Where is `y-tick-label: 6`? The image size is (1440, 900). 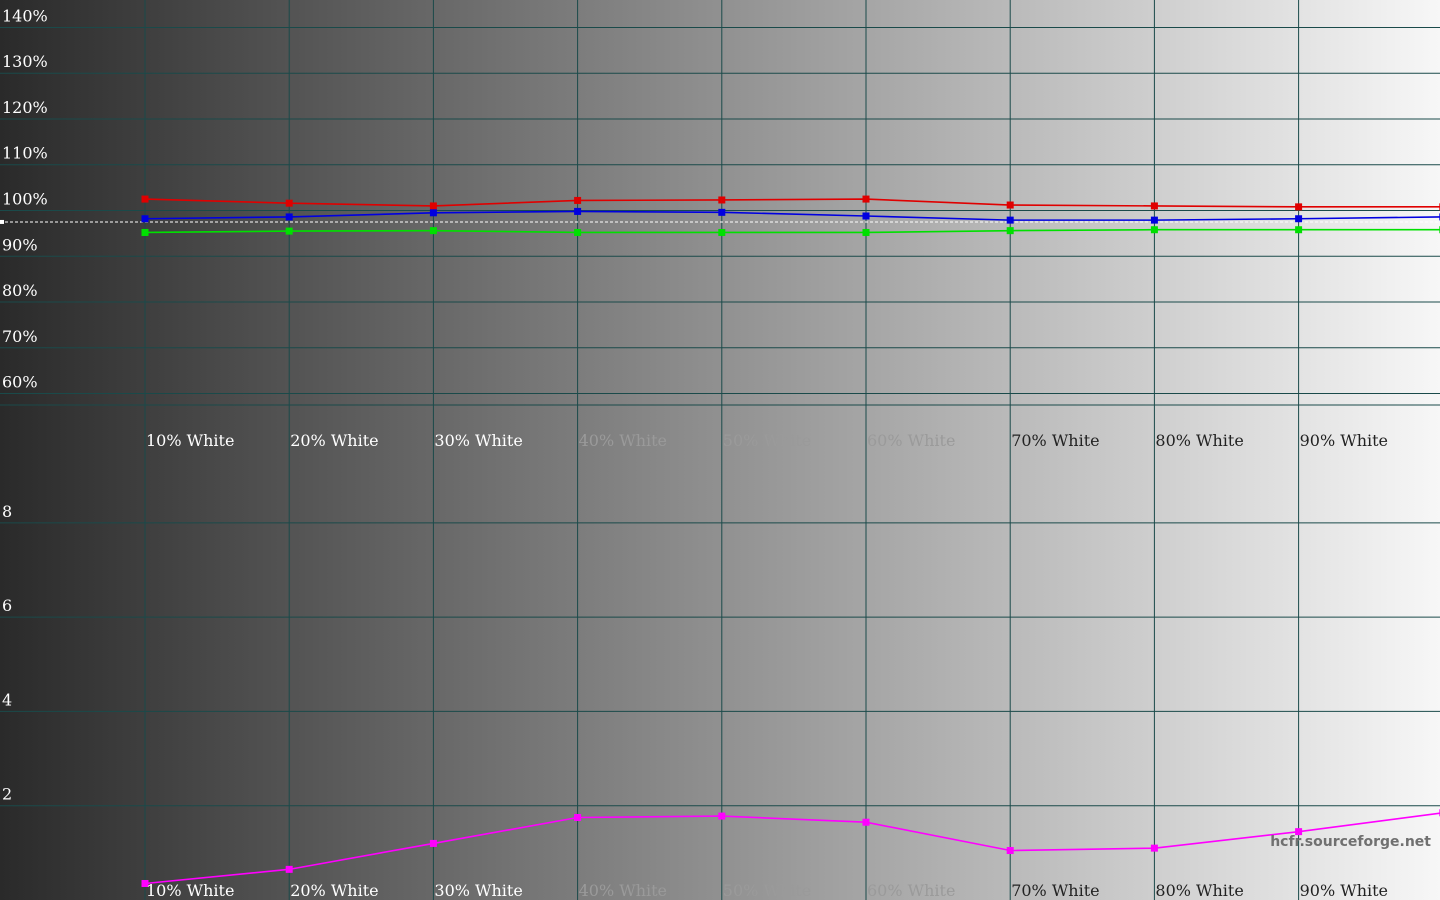
y-tick-label: 6 is located at coordinates (7, 605).